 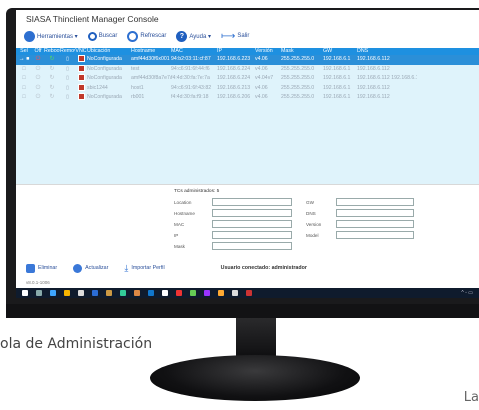 I want to click on version-field, so click(x=375, y=224).